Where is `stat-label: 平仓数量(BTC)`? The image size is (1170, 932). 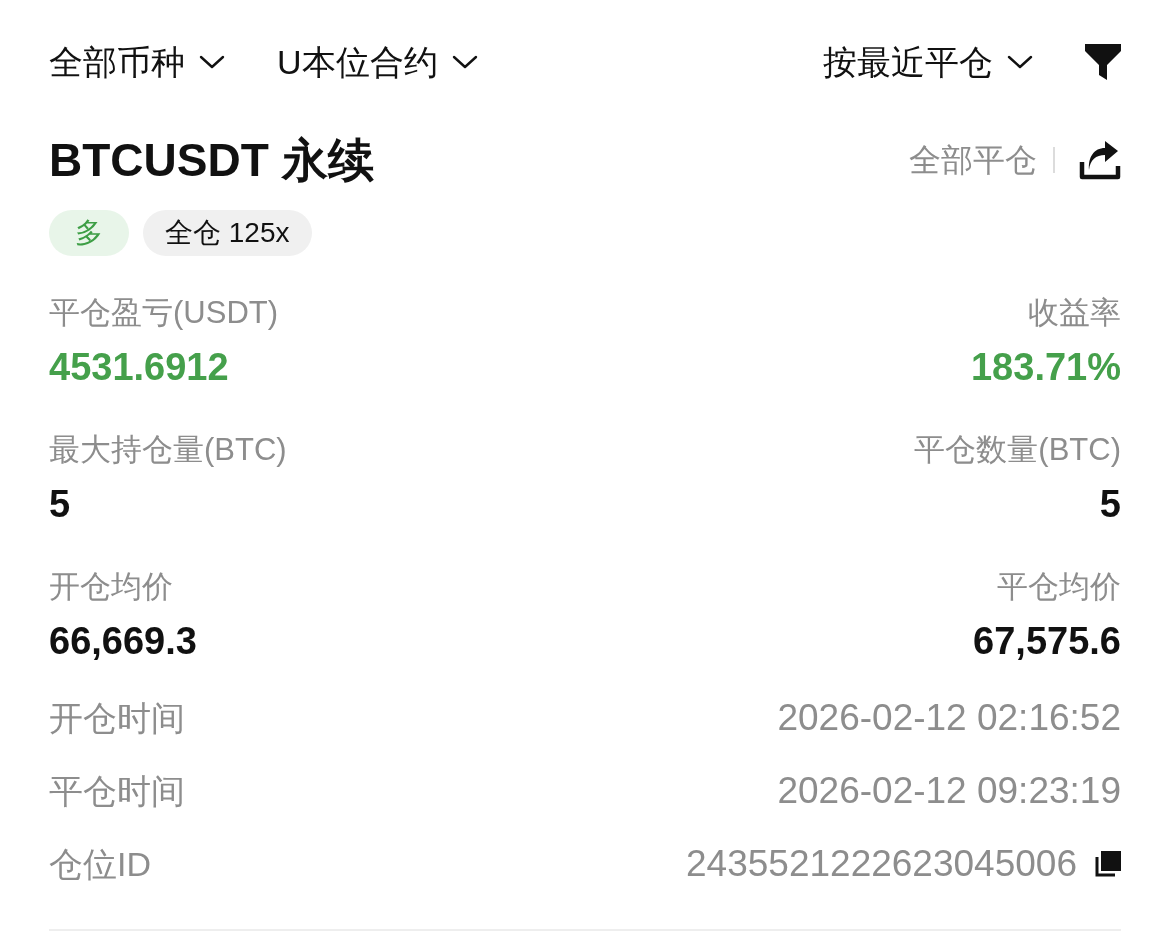 stat-label: 平仓数量(BTC) is located at coordinates (1017, 450).